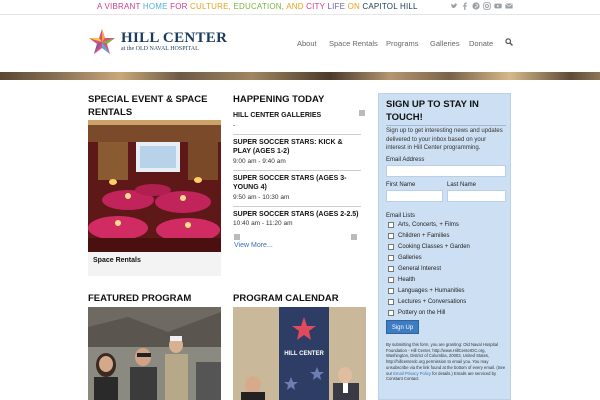  I want to click on tagline-part: EDUCATION,, so click(260, 6).